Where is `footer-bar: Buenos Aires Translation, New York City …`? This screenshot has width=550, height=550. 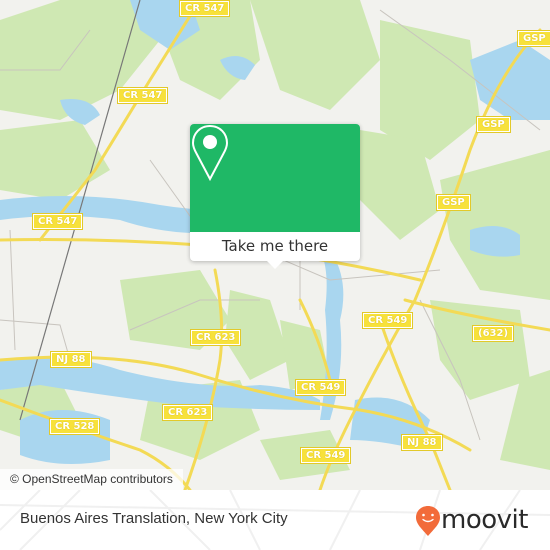
footer-bar: Buenos Aires Translation, New York City … is located at coordinates (275, 520).